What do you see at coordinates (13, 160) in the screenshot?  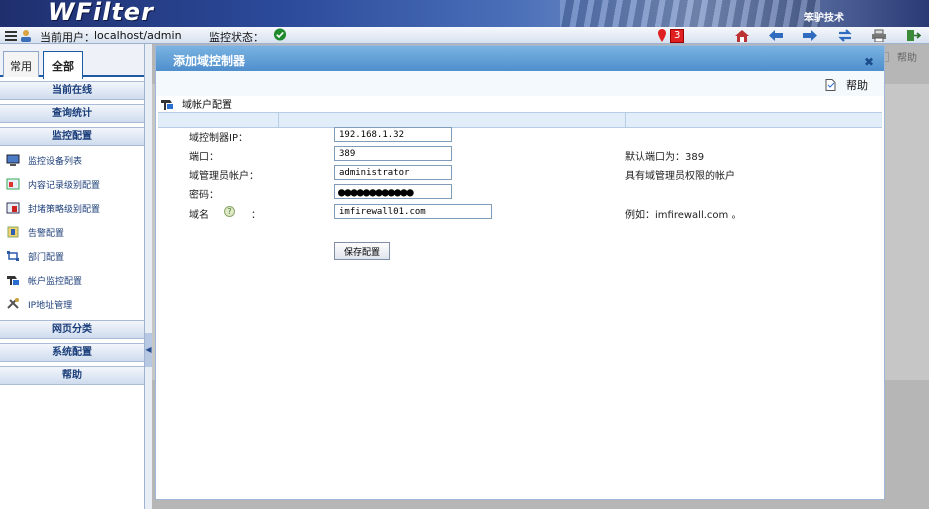 I see `monitor-list-icon` at bounding box center [13, 160].